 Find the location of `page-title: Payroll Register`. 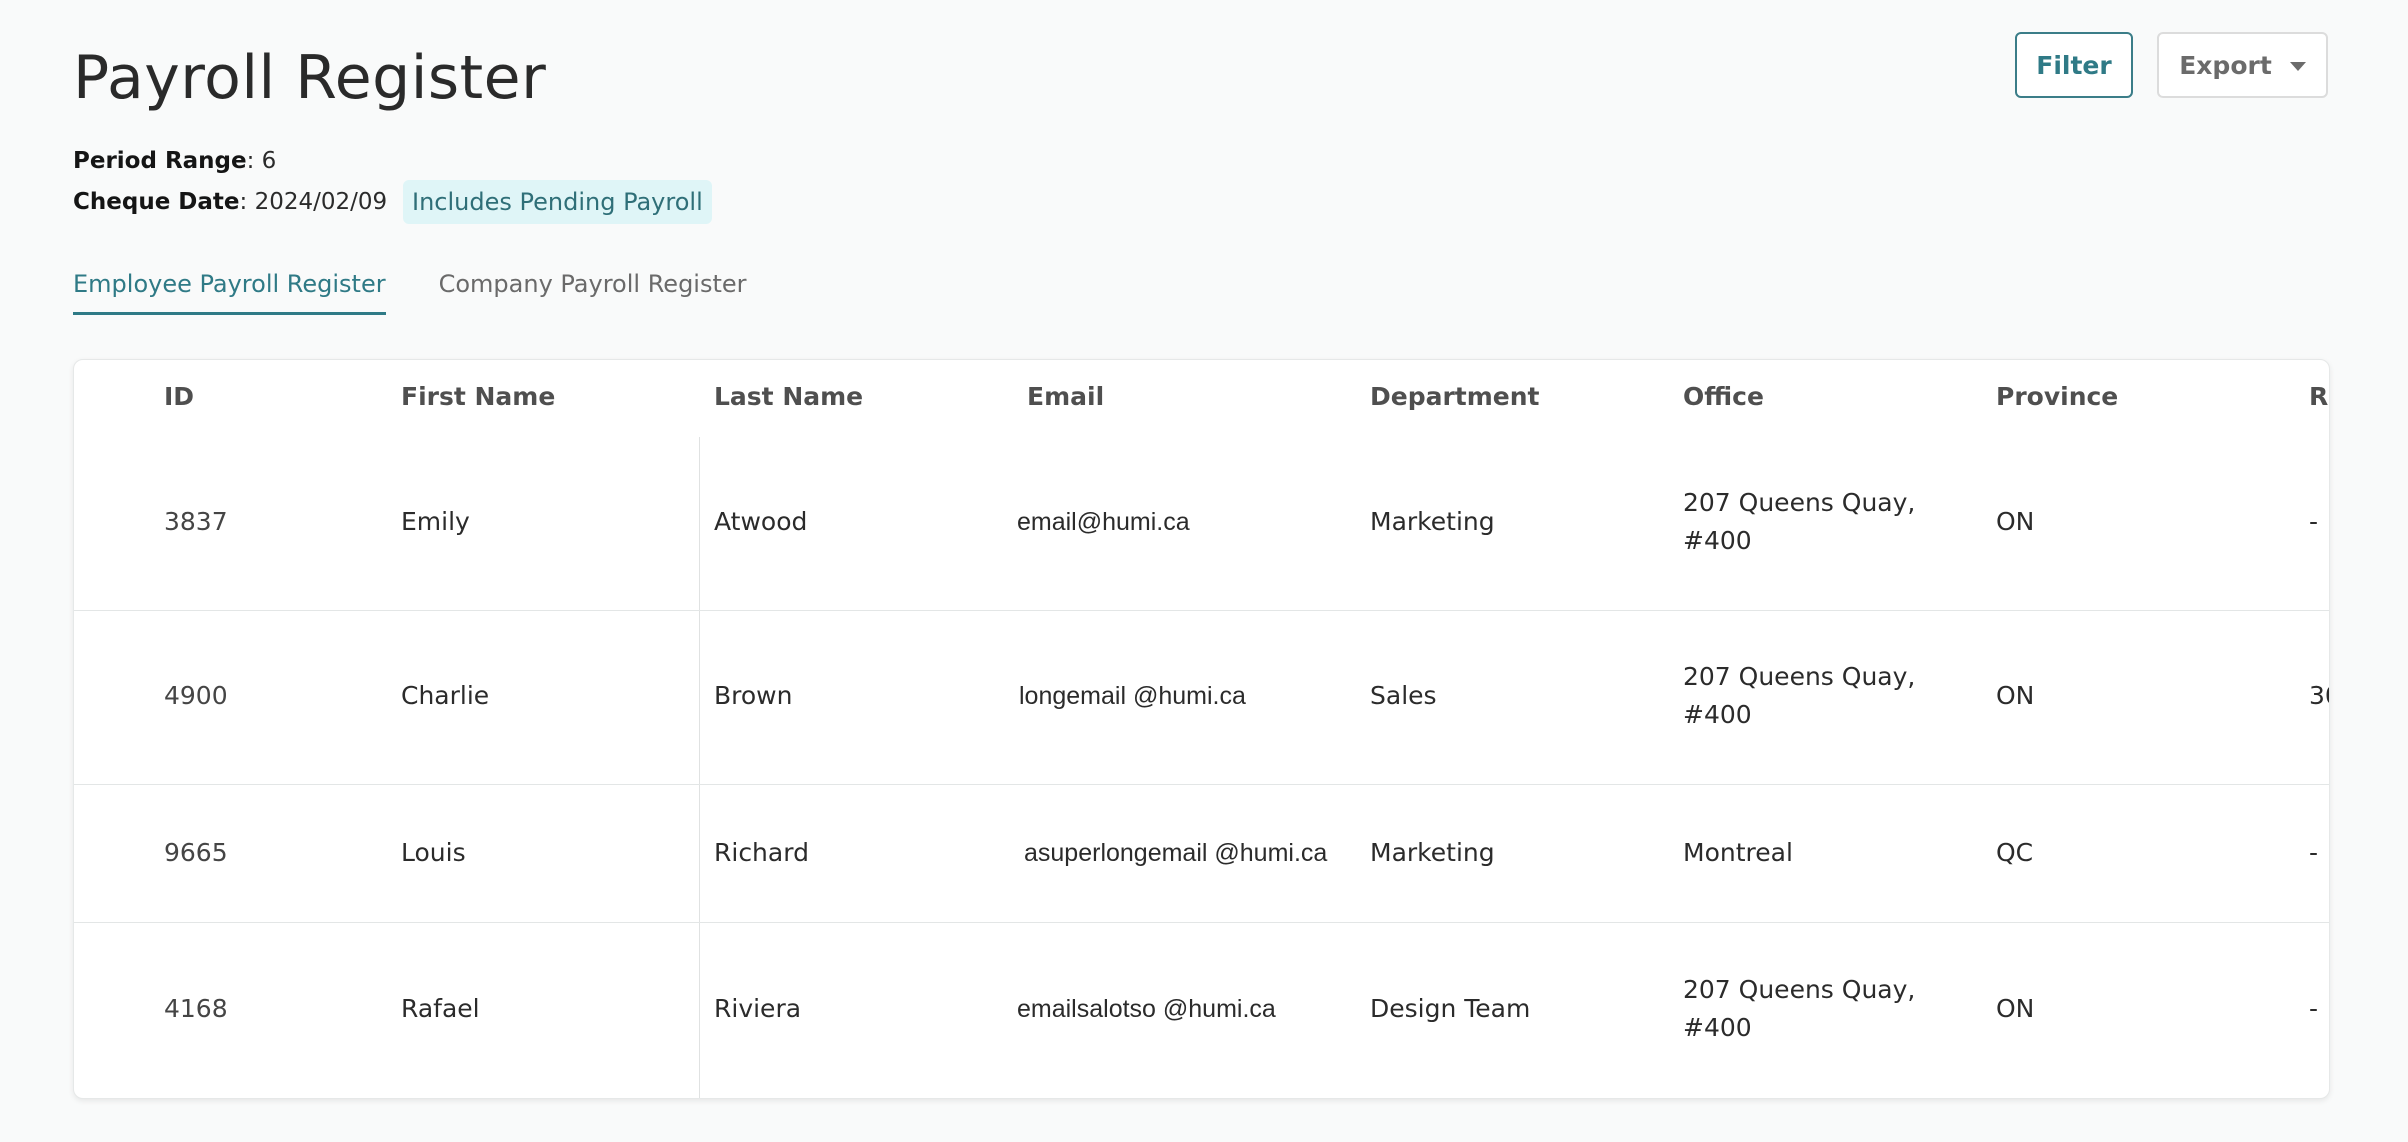

page-title: Payroll Register is located at coordinates (310, 78).